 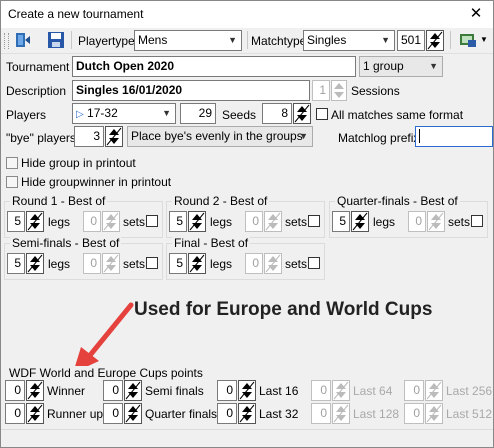 I want to click on close-icon: ✕, so click(x=476, y=14).